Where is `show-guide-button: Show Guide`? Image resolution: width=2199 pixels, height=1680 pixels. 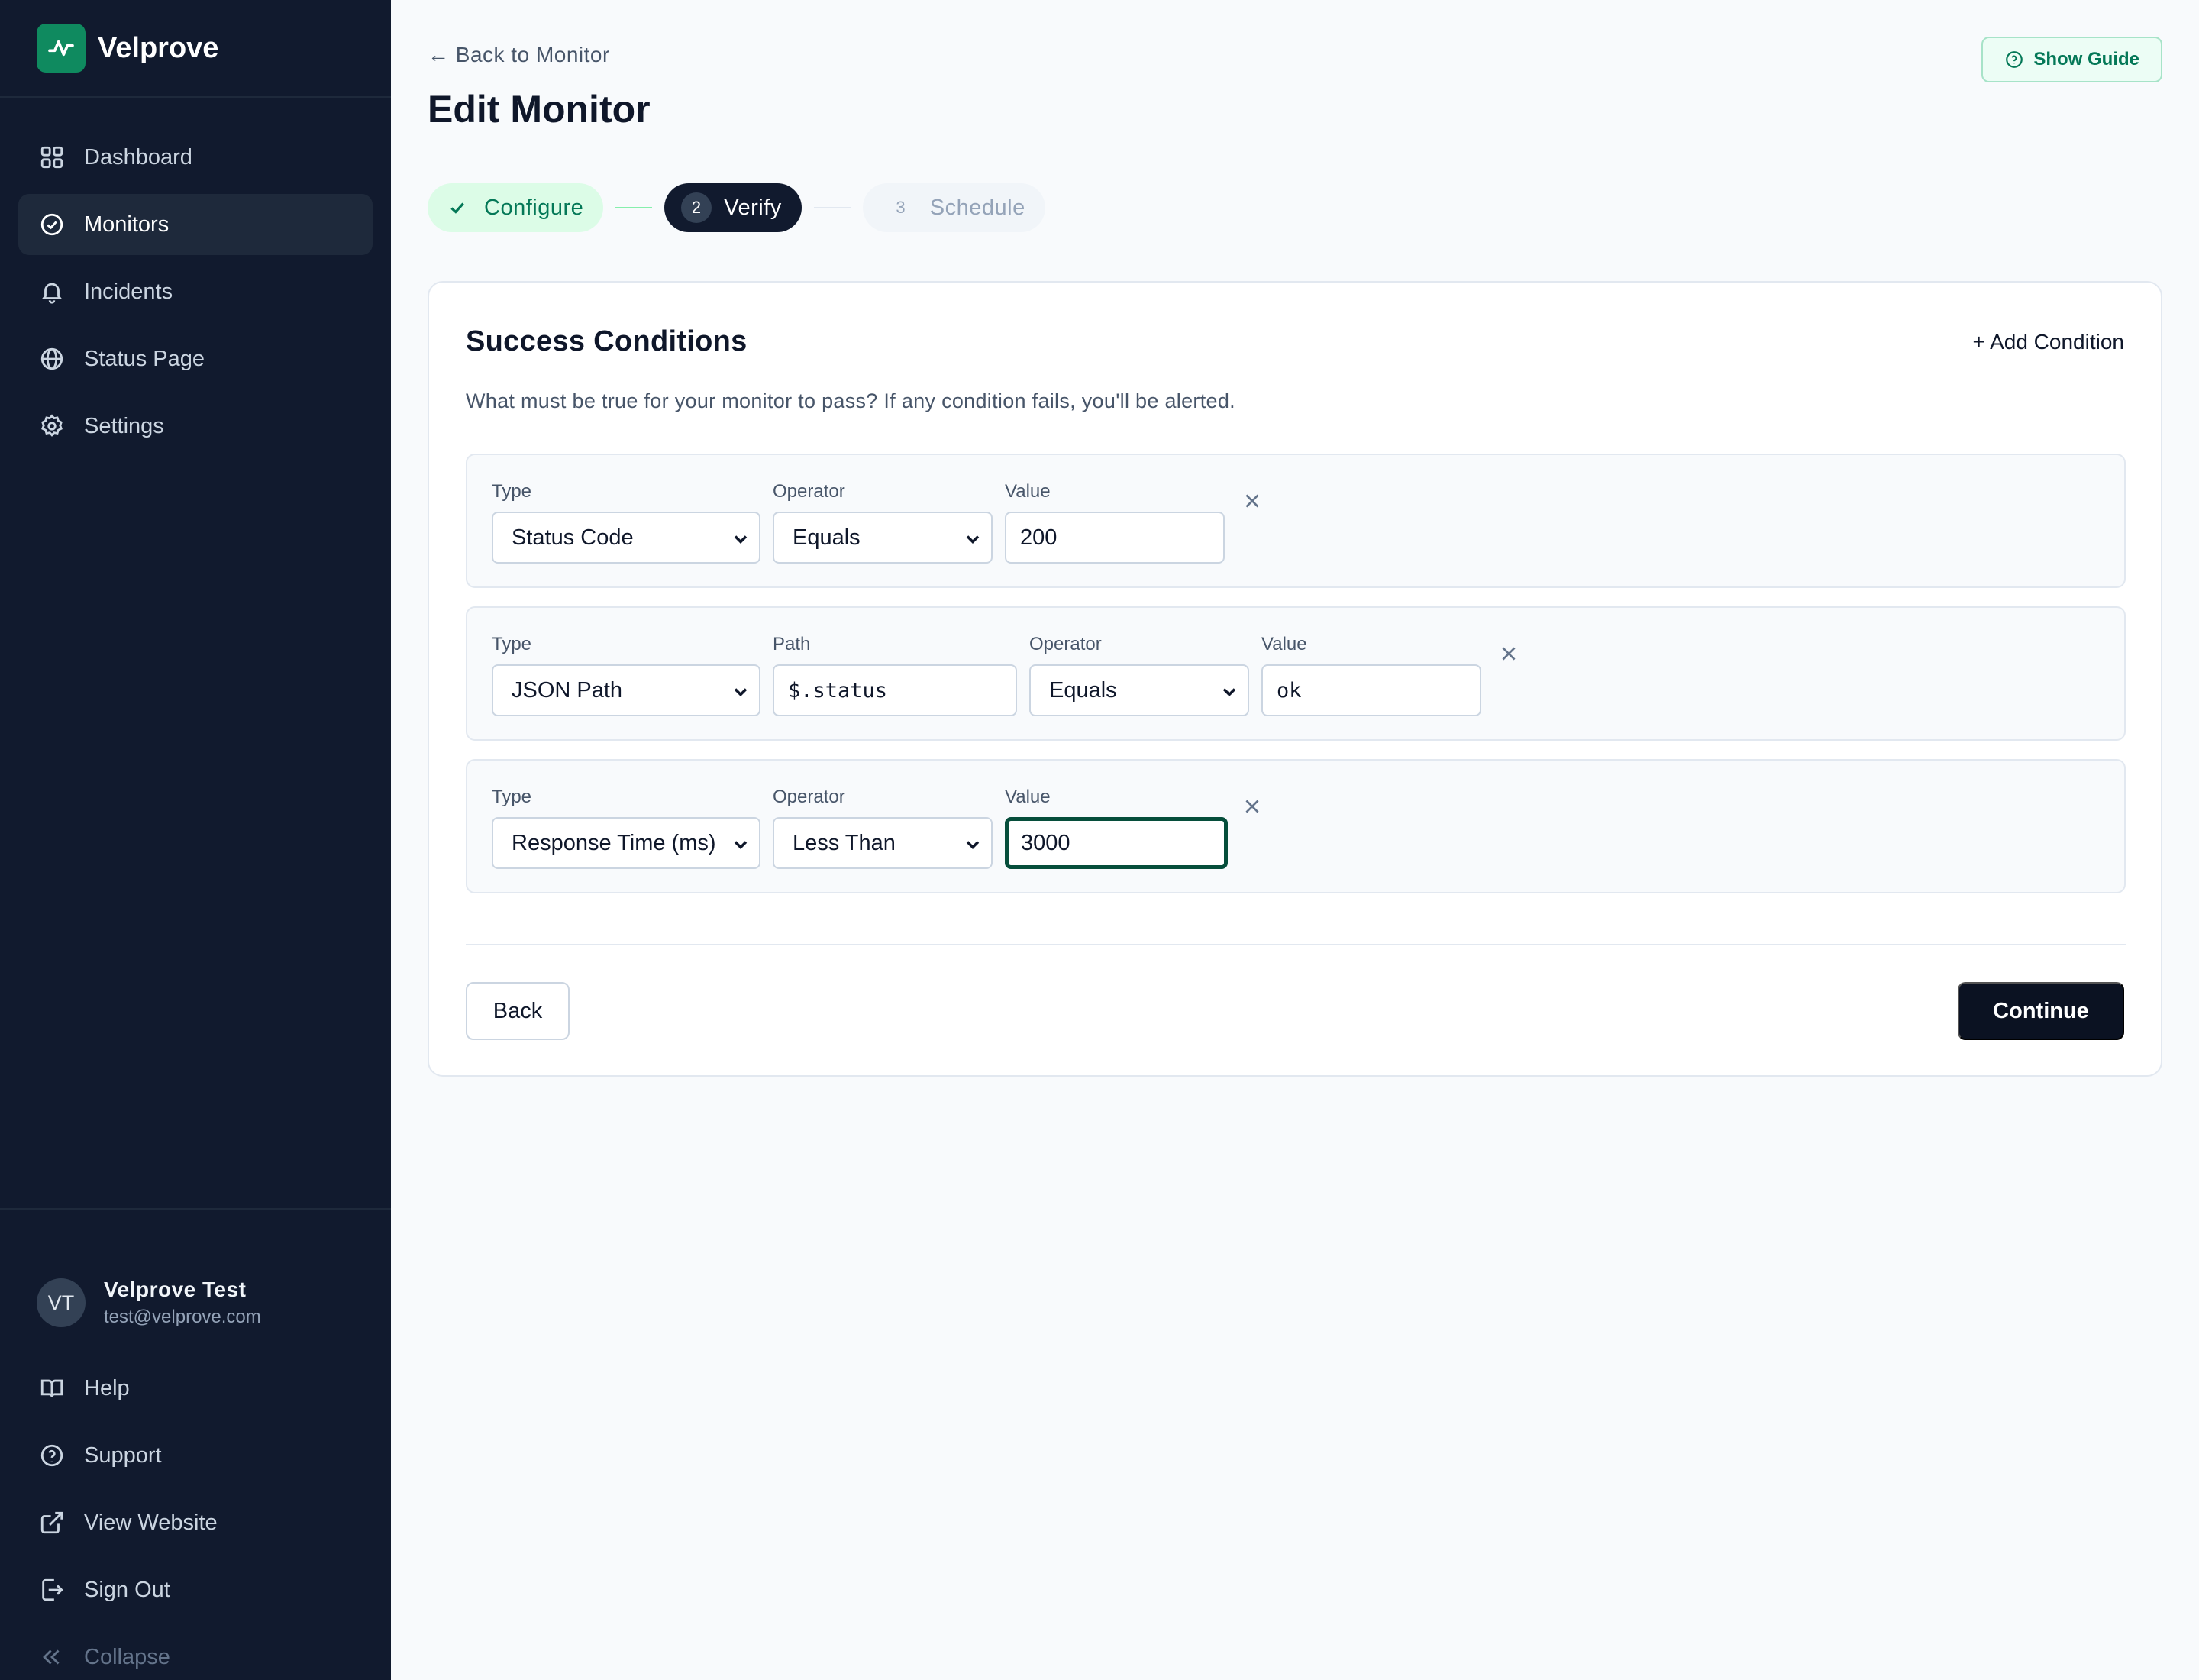 show-guide-button: Show Guide is located at coordinates (2071, 60).